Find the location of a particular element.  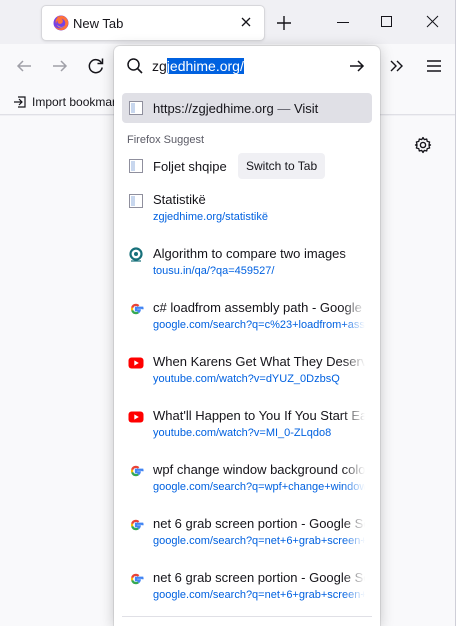

heuristic-text: https://zgjedhime.org — Visit is located at coordinates (235, 108).